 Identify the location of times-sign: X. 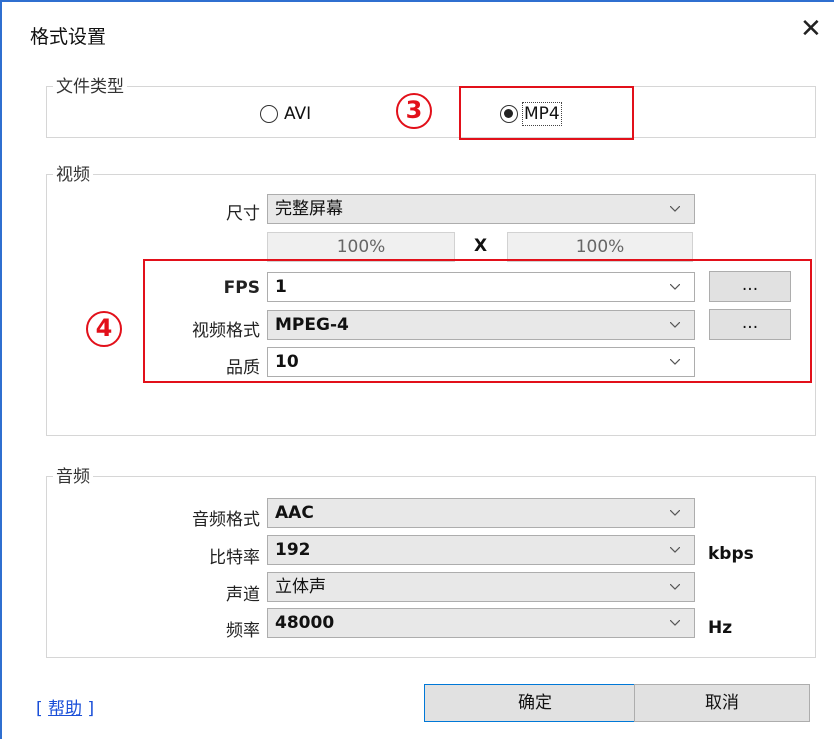
(481, 246).